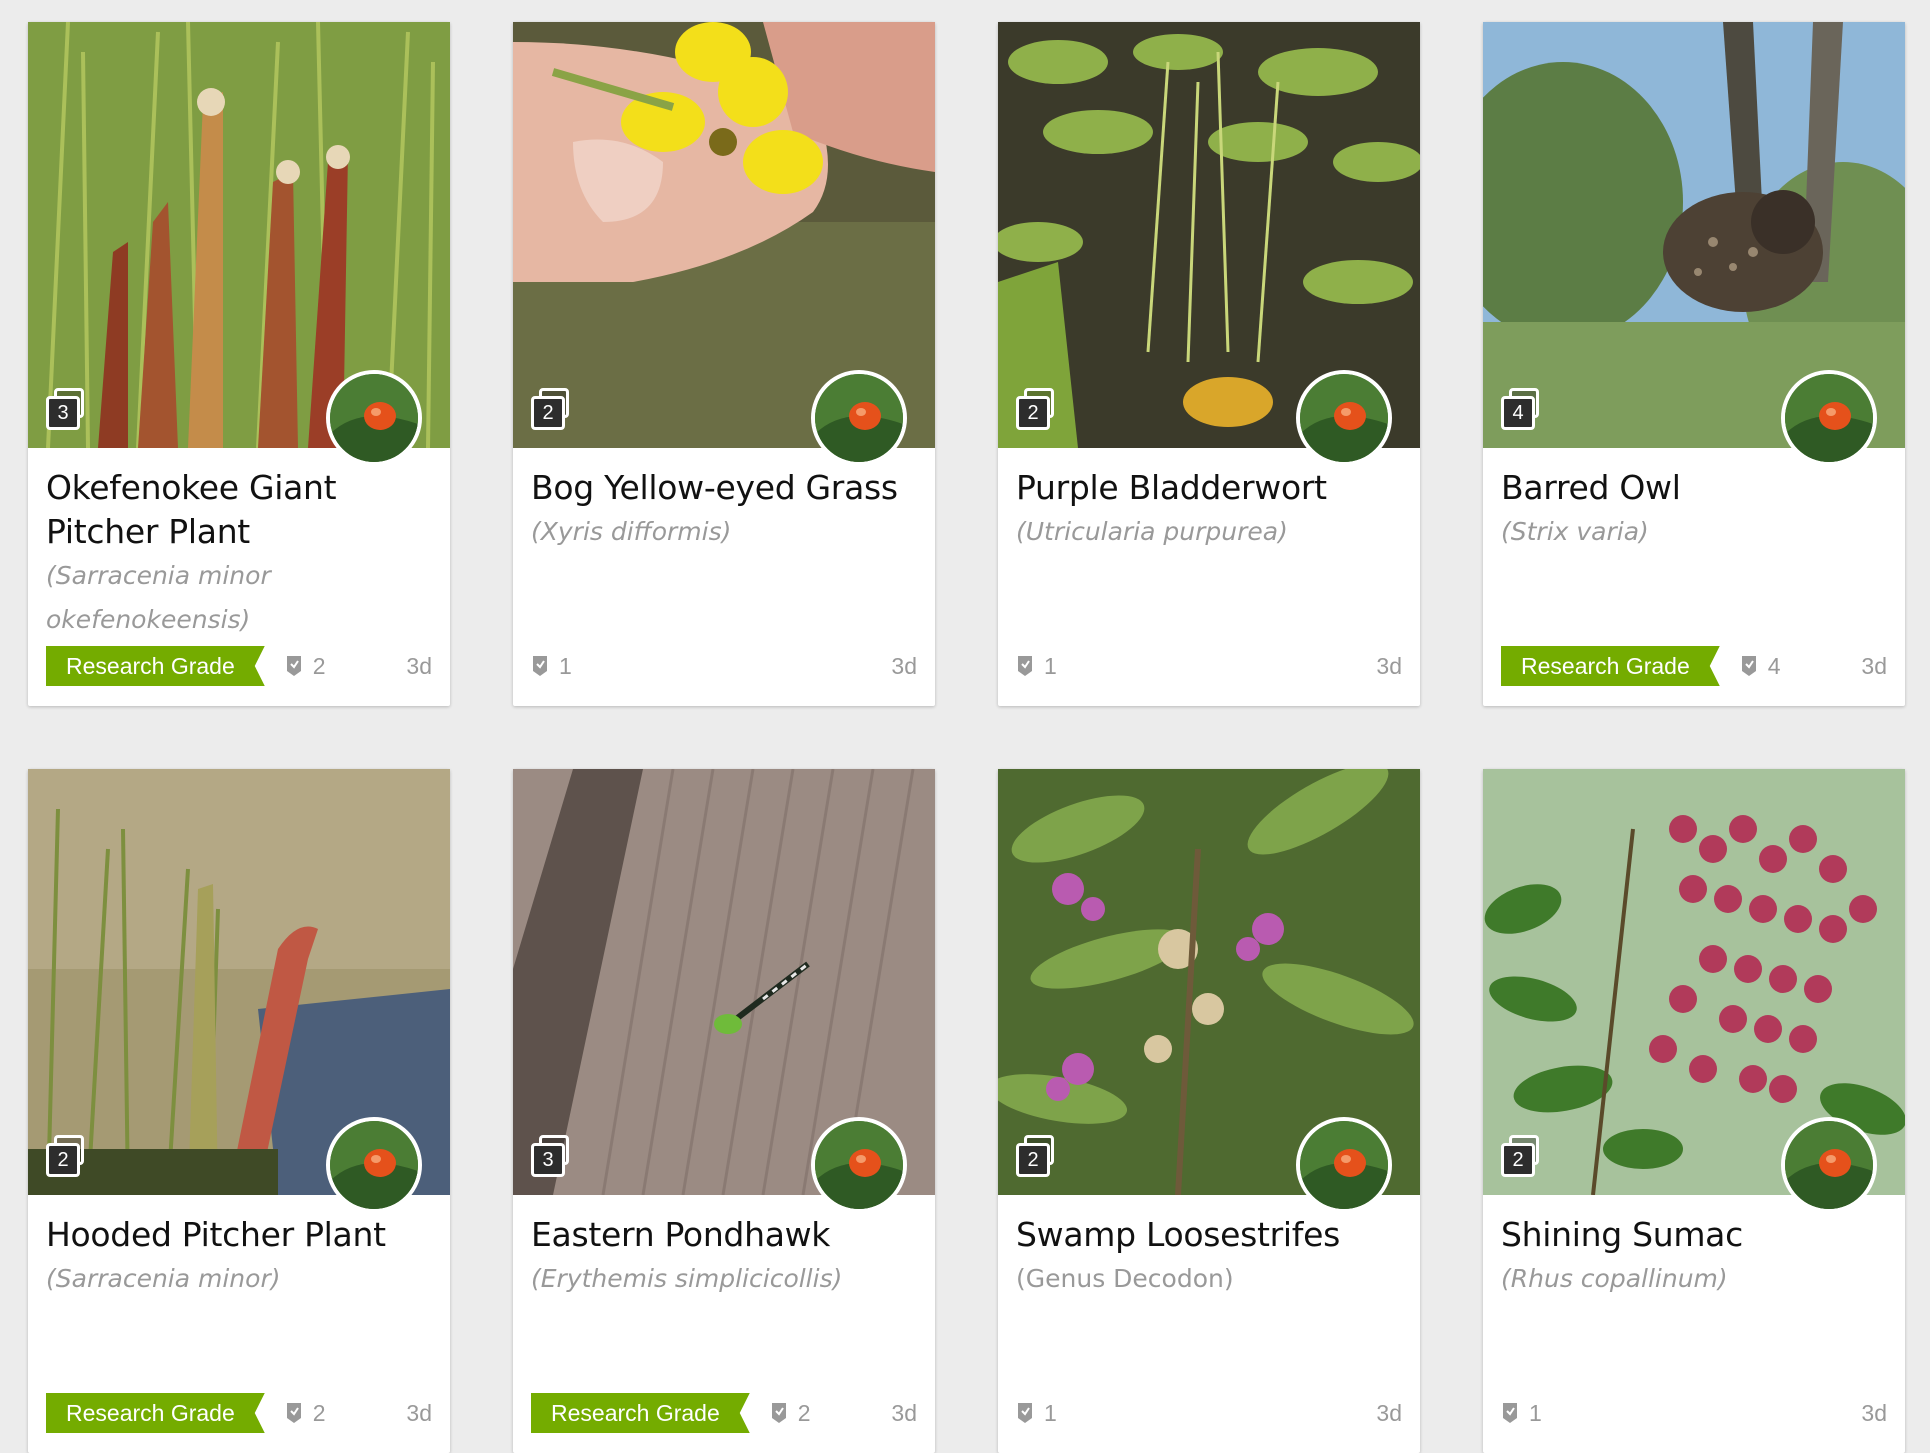 This screenshot has width=1930, height=1453. What do you see at coordinates (239, 510) in the screenshot?
I see `common-name: Okefenokee Giant Pitcher Plant` at bounding box center [239, 510].